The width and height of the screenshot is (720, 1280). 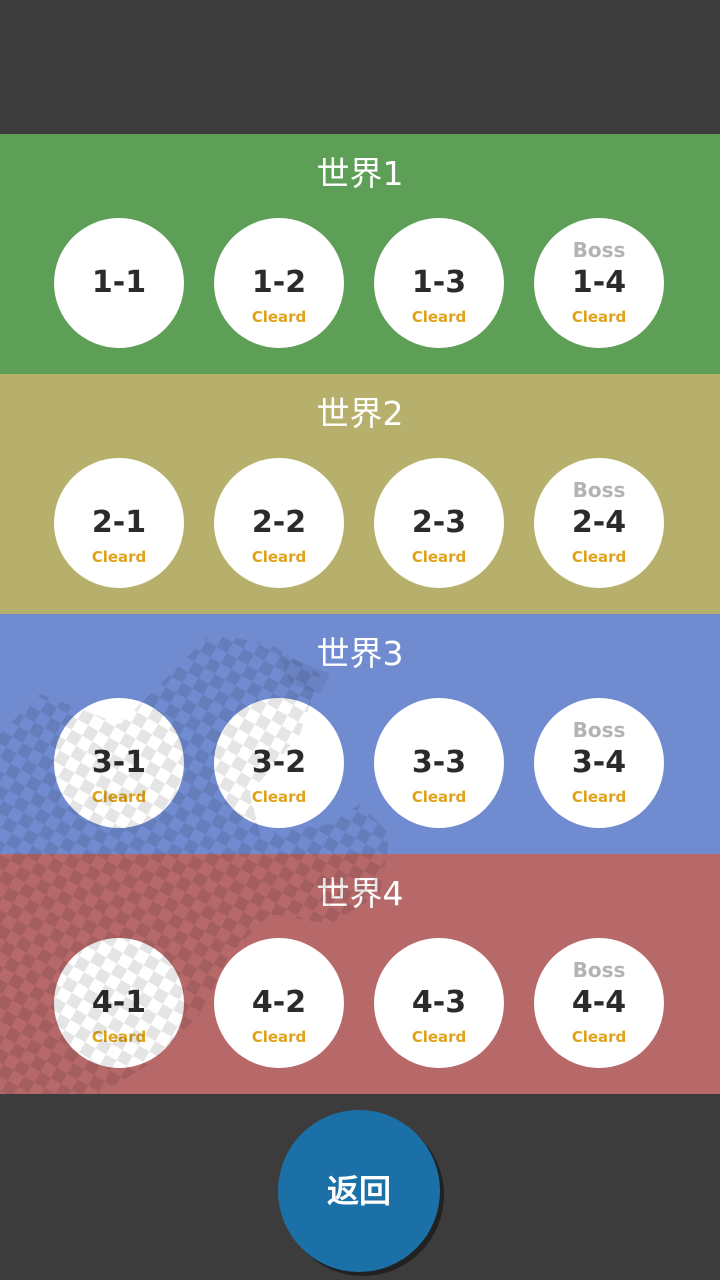 I want to click on stage-3-3-button: 3-3 Cleard, so click(x=439, y=763).